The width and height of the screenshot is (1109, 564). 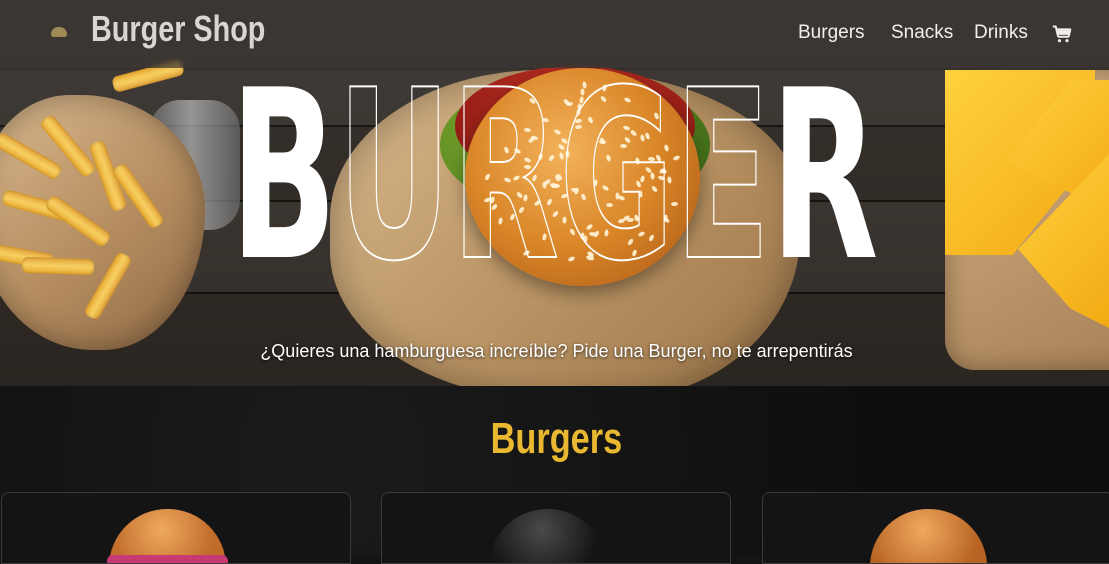 What do you see at coordinates (1062, 34) in the screenshot?
I see `cart-icon` at bounding box center [1062, 34].